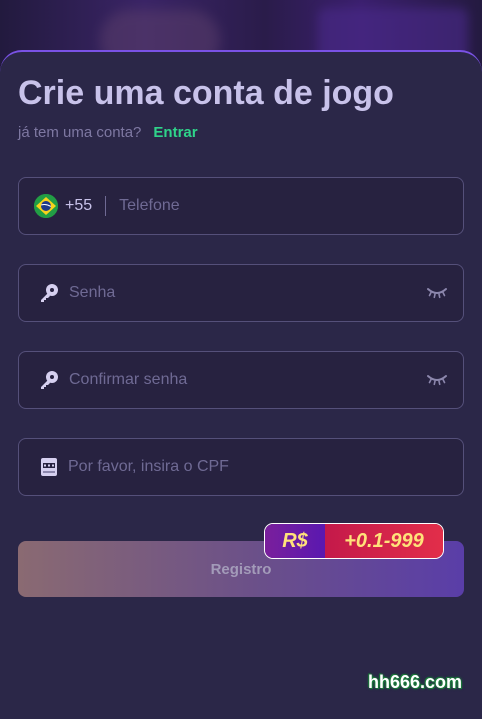 The width and height of the screenshot is (482, 719). What do you see at coordinates (106, 206) in the screenshot?
I see `field-divider` at bounding box center [106, 206].